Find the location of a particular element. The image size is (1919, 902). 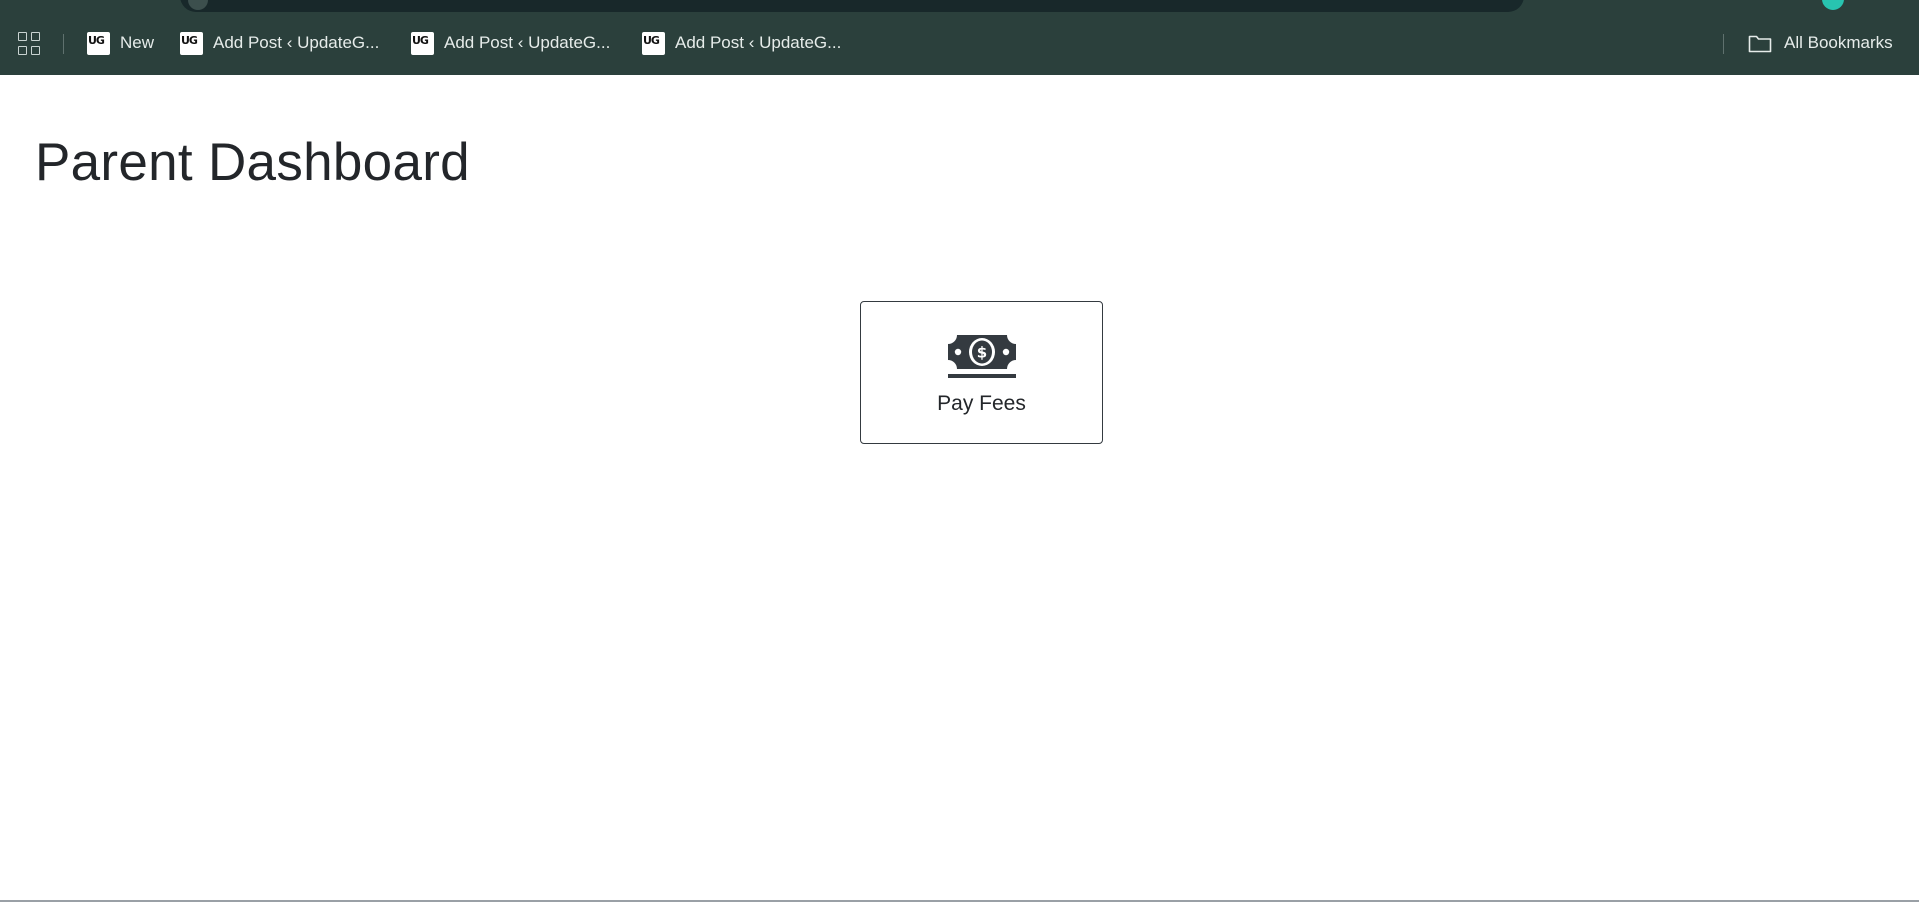

pay-fees-button: $ Pay Fees is located at coordinates (981, 372).